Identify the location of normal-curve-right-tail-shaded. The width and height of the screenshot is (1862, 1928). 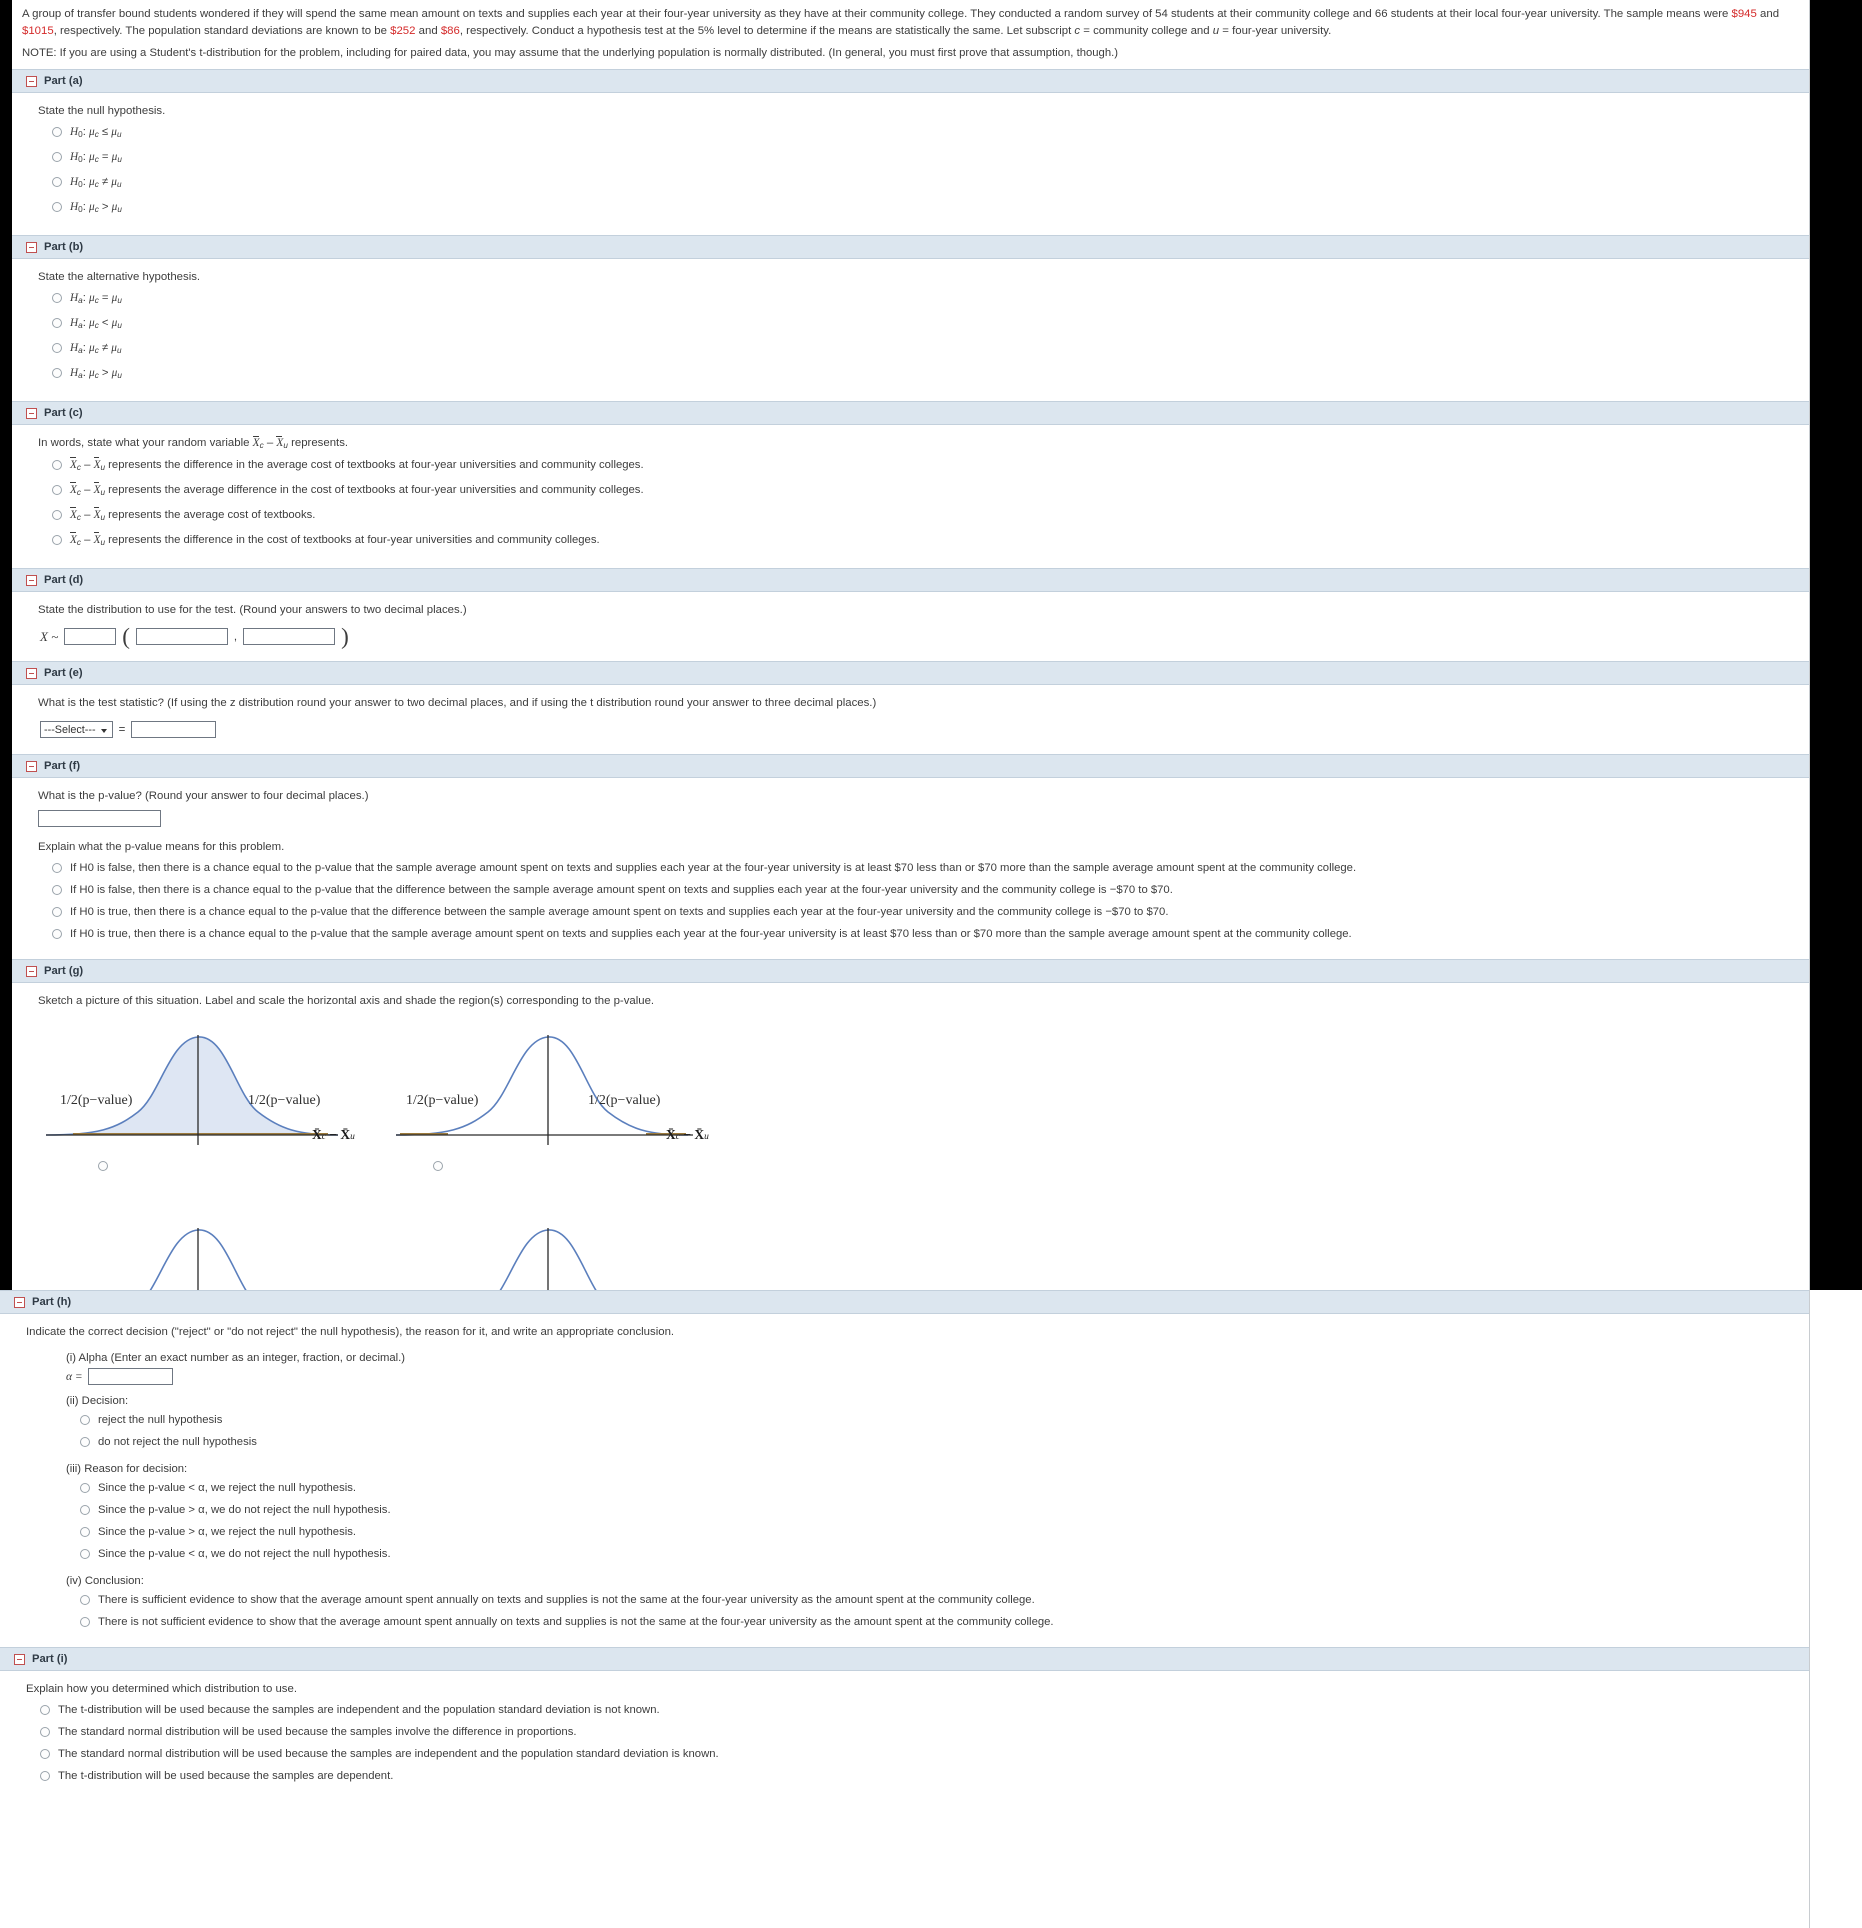
(548, 1259).